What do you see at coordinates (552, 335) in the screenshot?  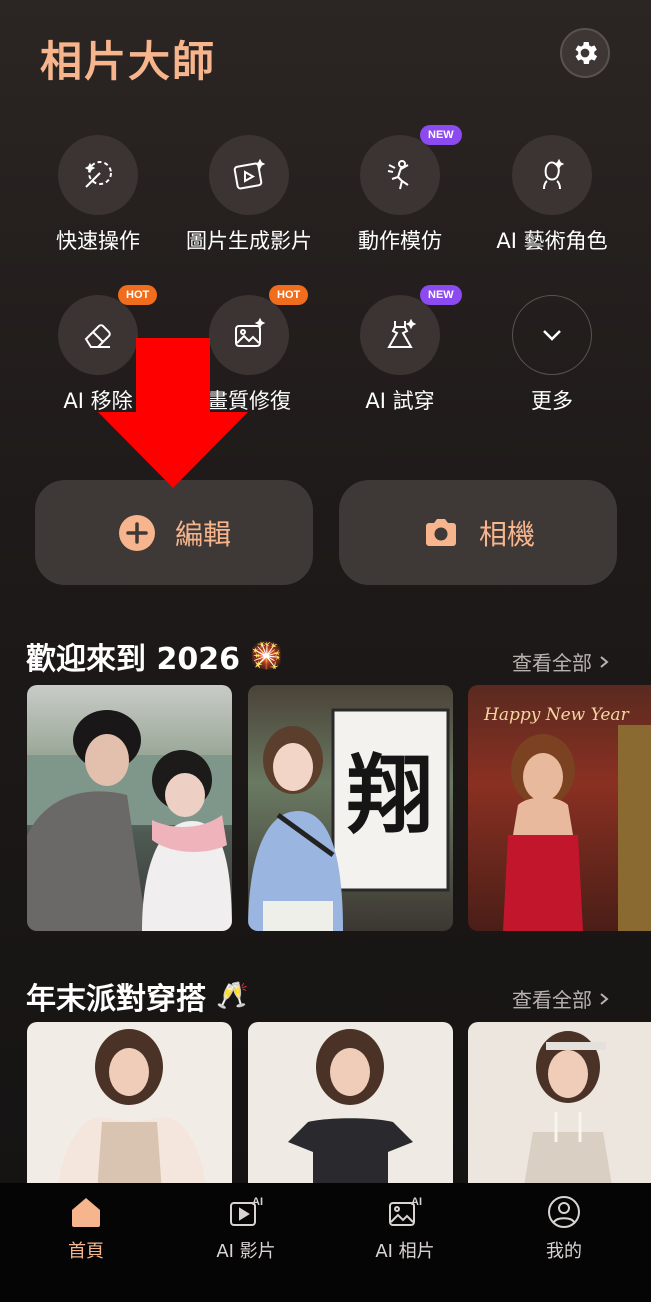 I see `chevron-down-icon` at bounding box center [552, 335].